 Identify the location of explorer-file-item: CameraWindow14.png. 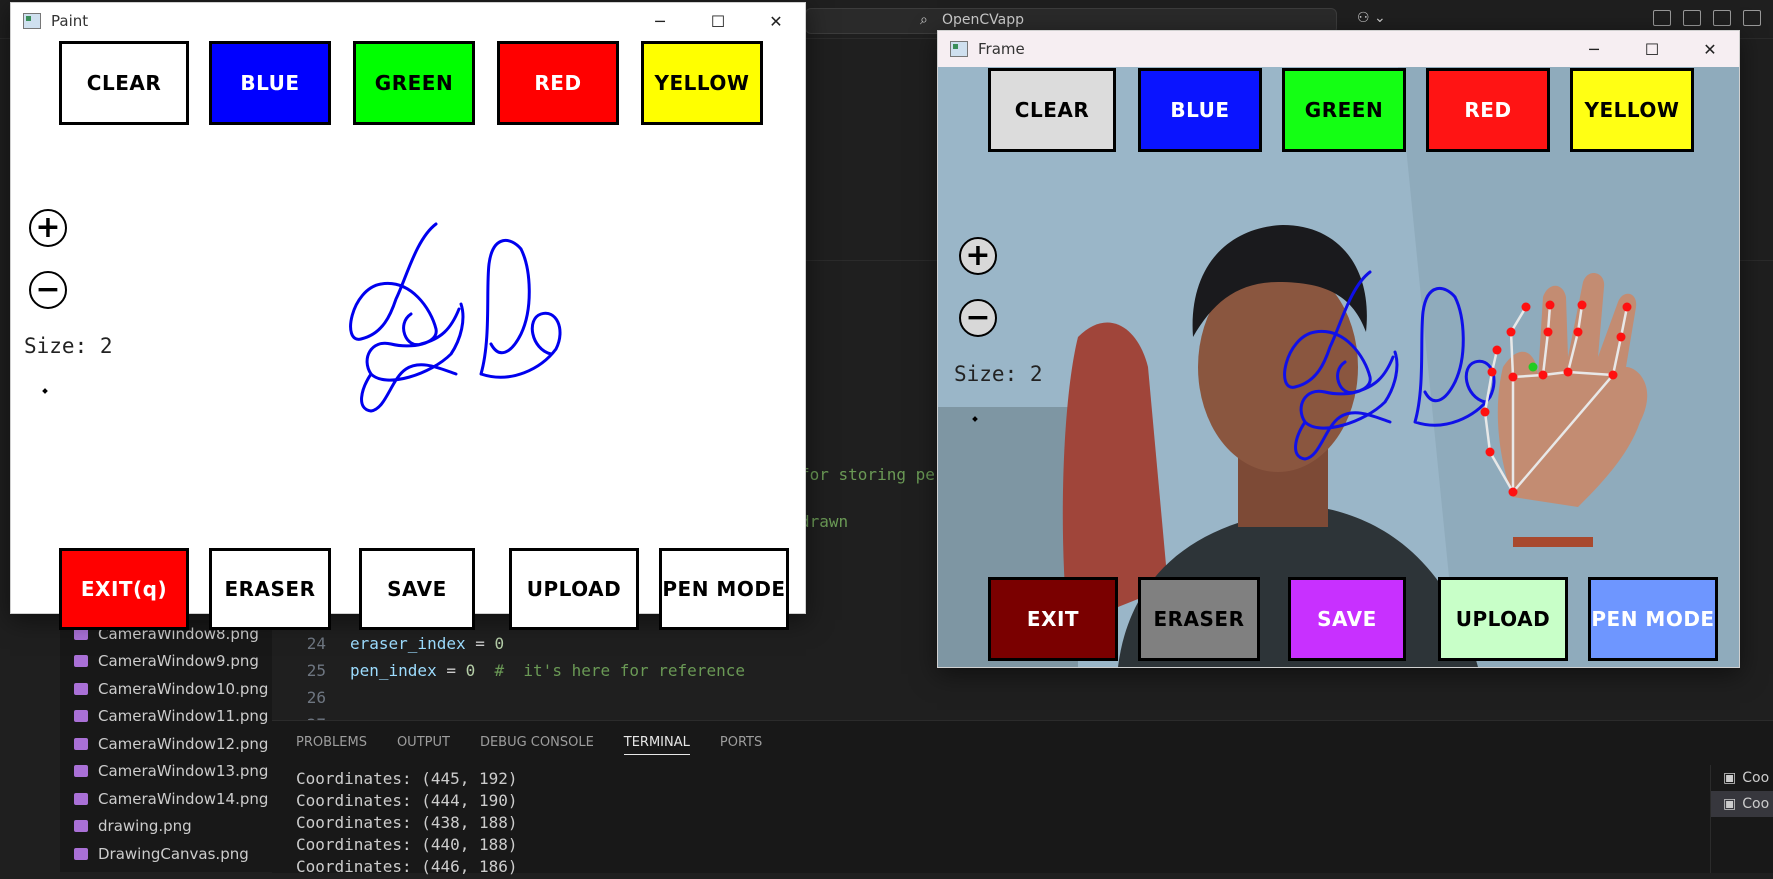
(166, 799).